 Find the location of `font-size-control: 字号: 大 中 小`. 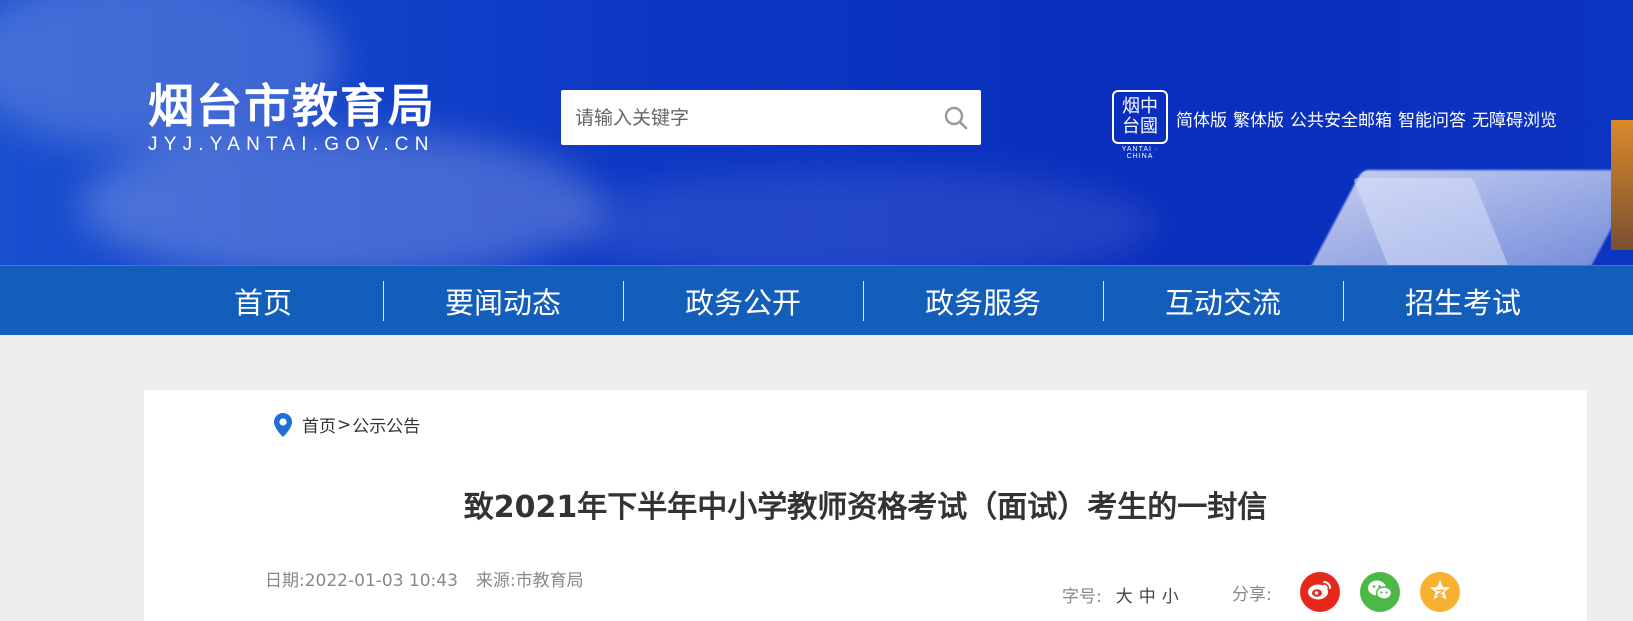

font-size-control: 字号: 大 中 小 is located at coordinates (1120, 594).